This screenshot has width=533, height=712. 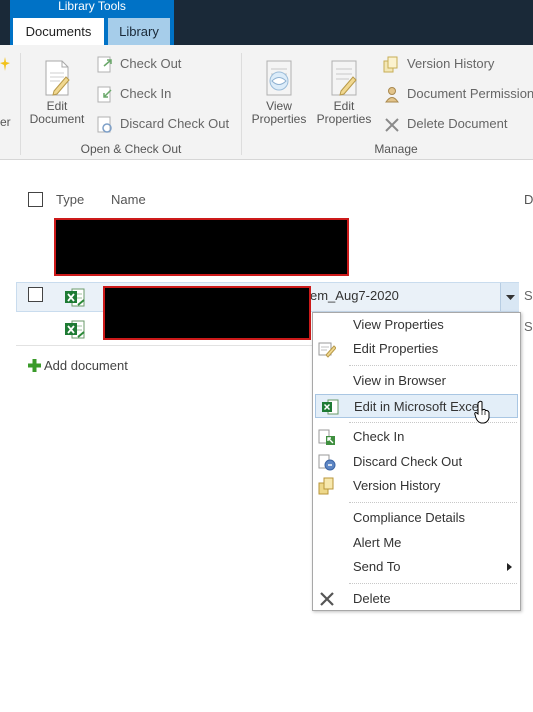 I want to click on edit-document-button: Edit Document, so click(x=57, y=92).